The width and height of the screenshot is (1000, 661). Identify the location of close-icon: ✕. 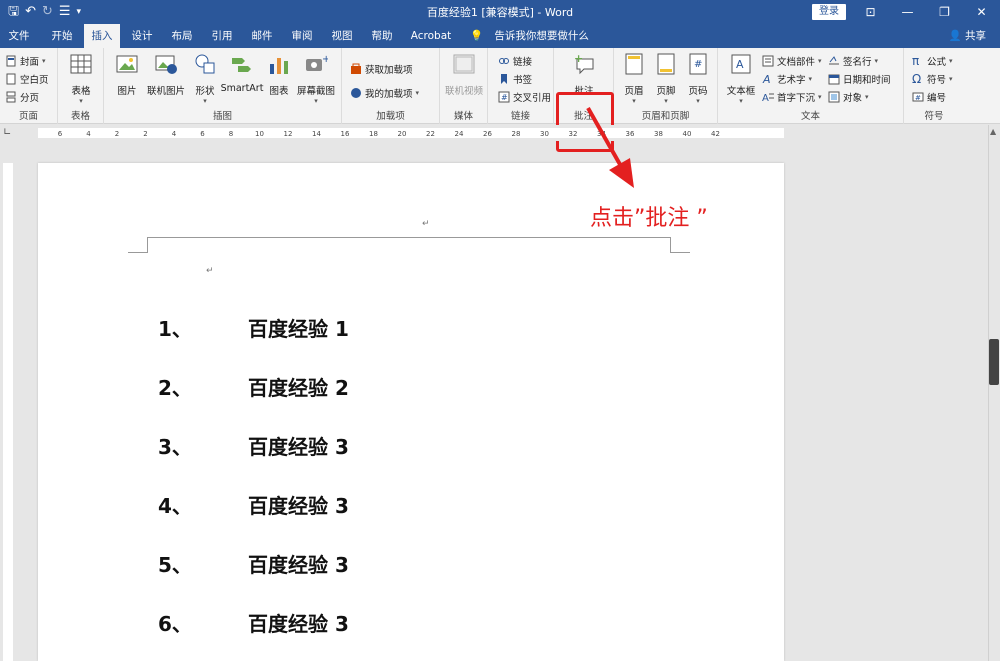
(981, 12).